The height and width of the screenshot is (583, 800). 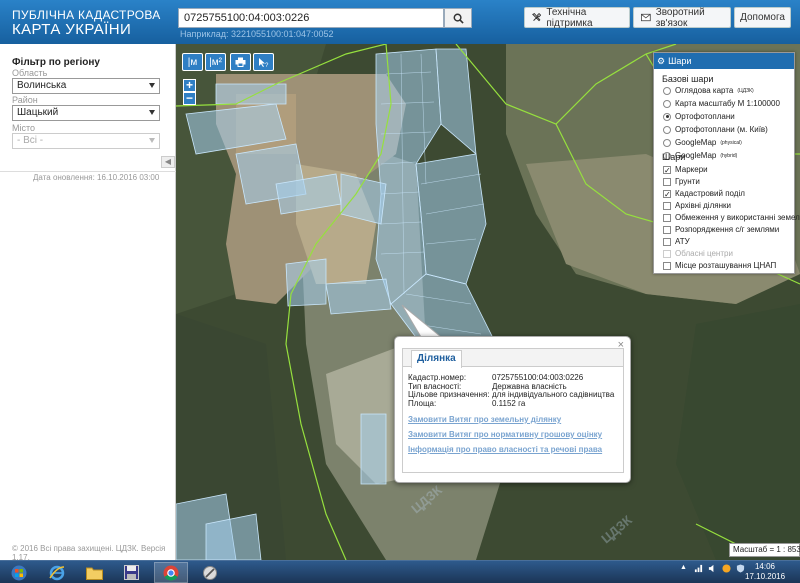 I want to click on layers-title: Шари, so click(x=680, y=61).